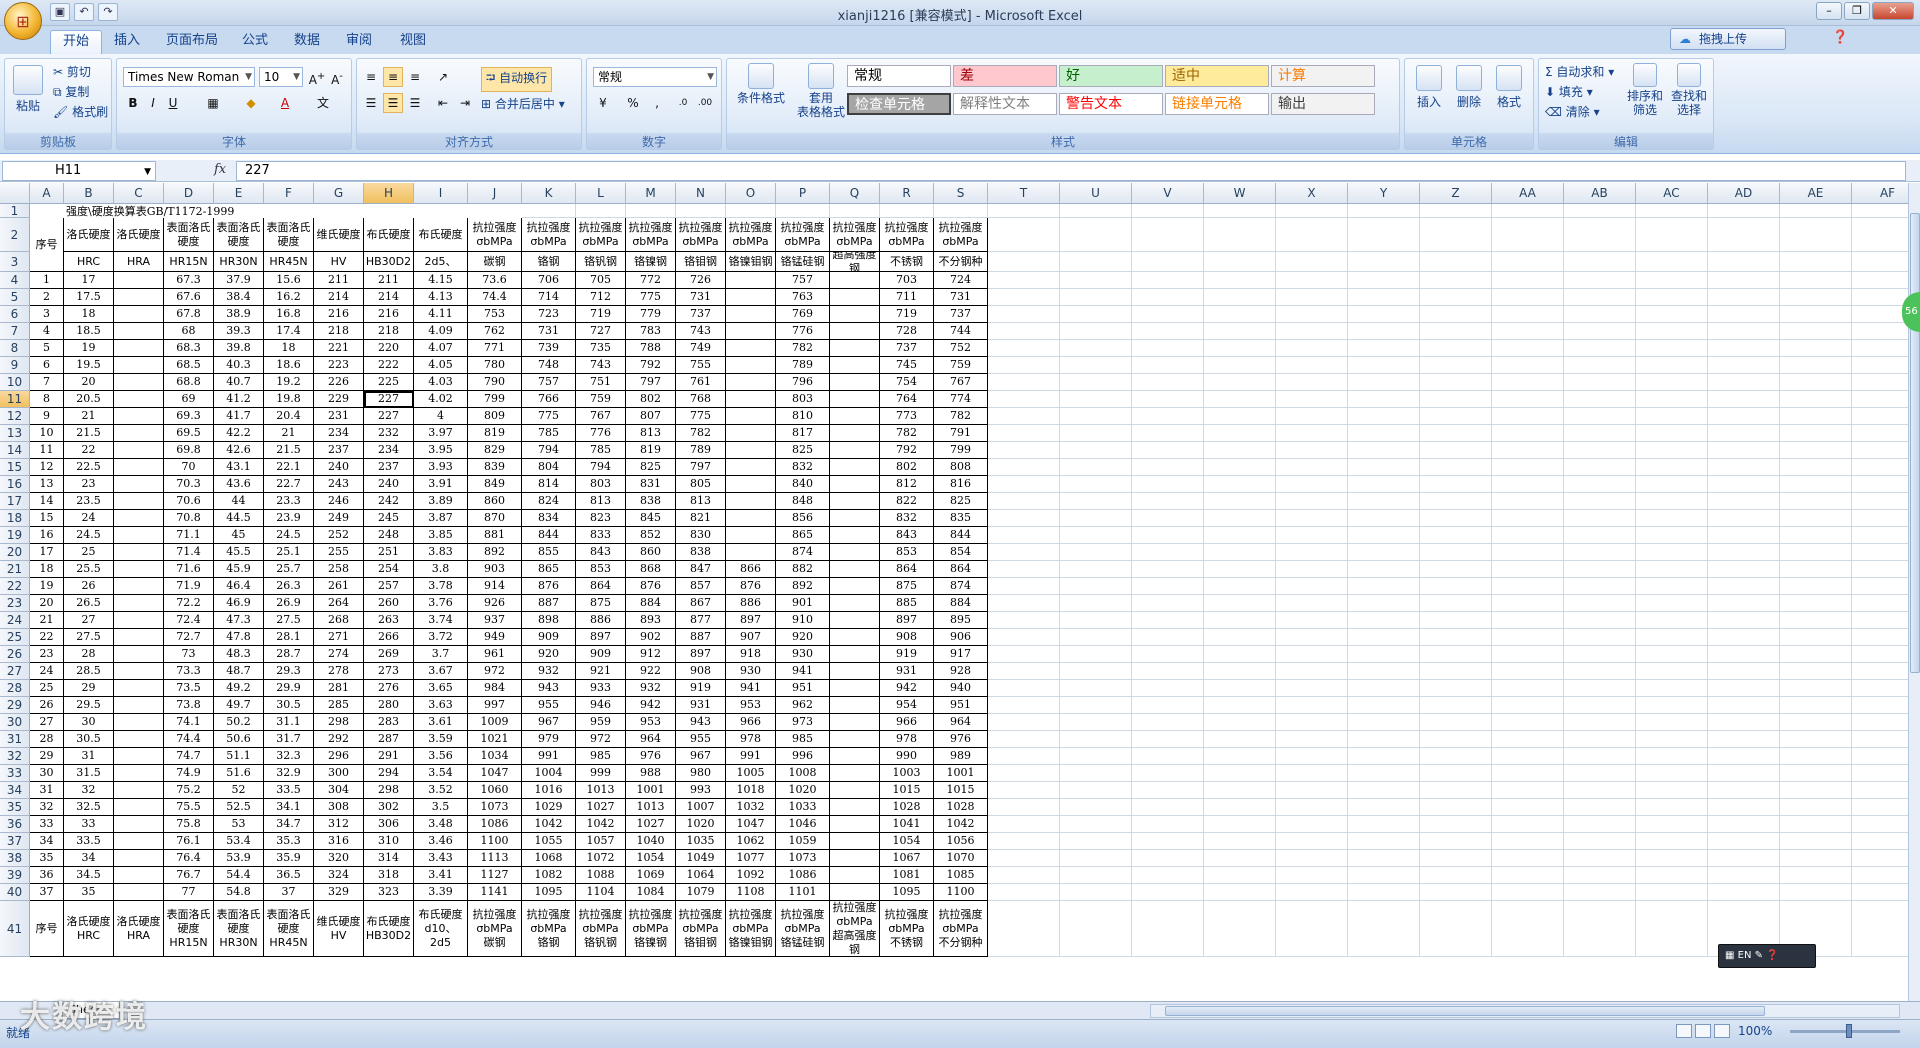 This screenshot has width=1920, height=1048. Describe the element at coordinates (1465, 1011) in the screenshot. I see `scroll-thumb` at that location.